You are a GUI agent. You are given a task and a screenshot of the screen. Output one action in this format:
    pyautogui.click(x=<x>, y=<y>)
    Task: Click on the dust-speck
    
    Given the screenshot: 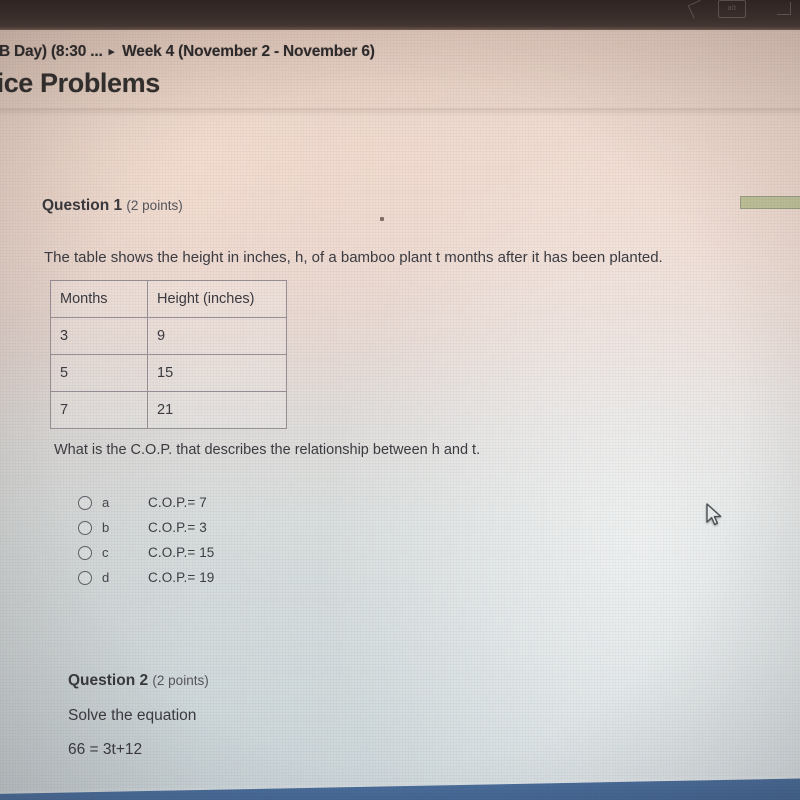 What is the action you would take?
    pyautogui.click(x=382, y=219)
    